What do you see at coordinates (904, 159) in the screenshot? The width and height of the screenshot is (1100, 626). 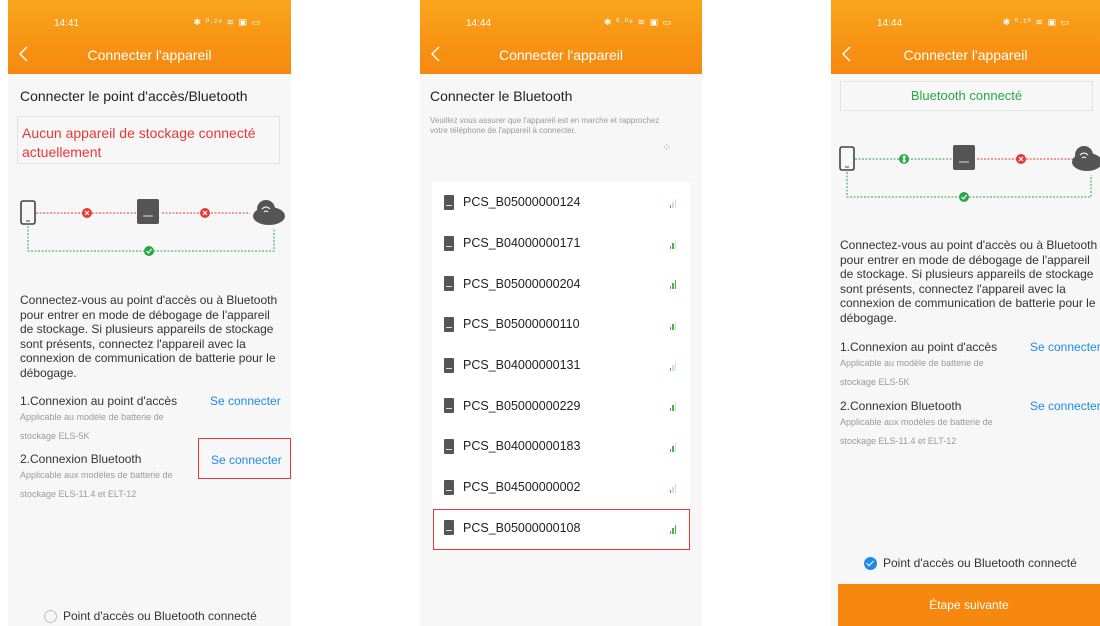 I see `bluetooth-success-icon` at bounding box center [904, 159].